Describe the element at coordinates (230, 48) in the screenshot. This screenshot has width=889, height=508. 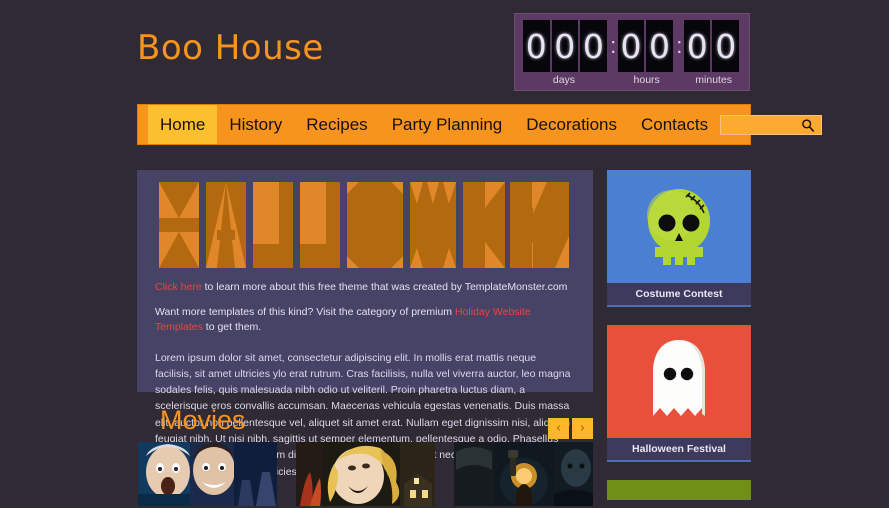
I see `site-logo: Boo House` at that location.